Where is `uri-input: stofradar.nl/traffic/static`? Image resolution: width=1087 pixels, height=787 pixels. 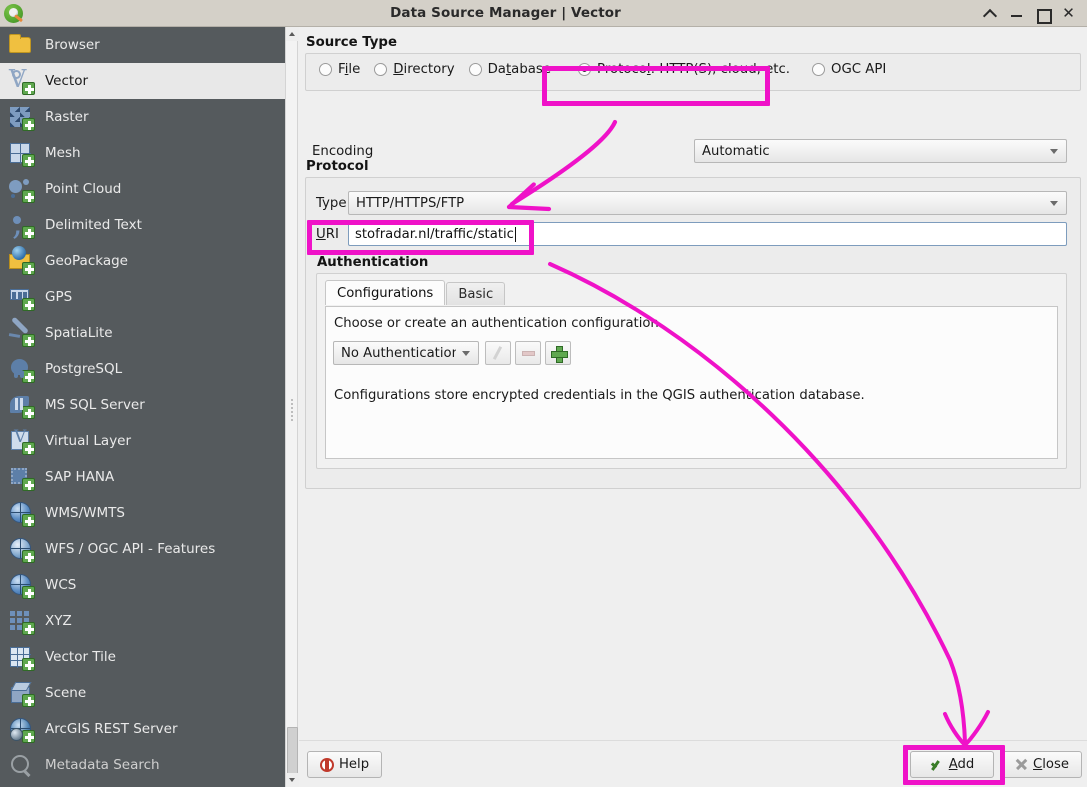
uri-input: stofradar.nl/traffic/static is located at coordinates (707, 234).